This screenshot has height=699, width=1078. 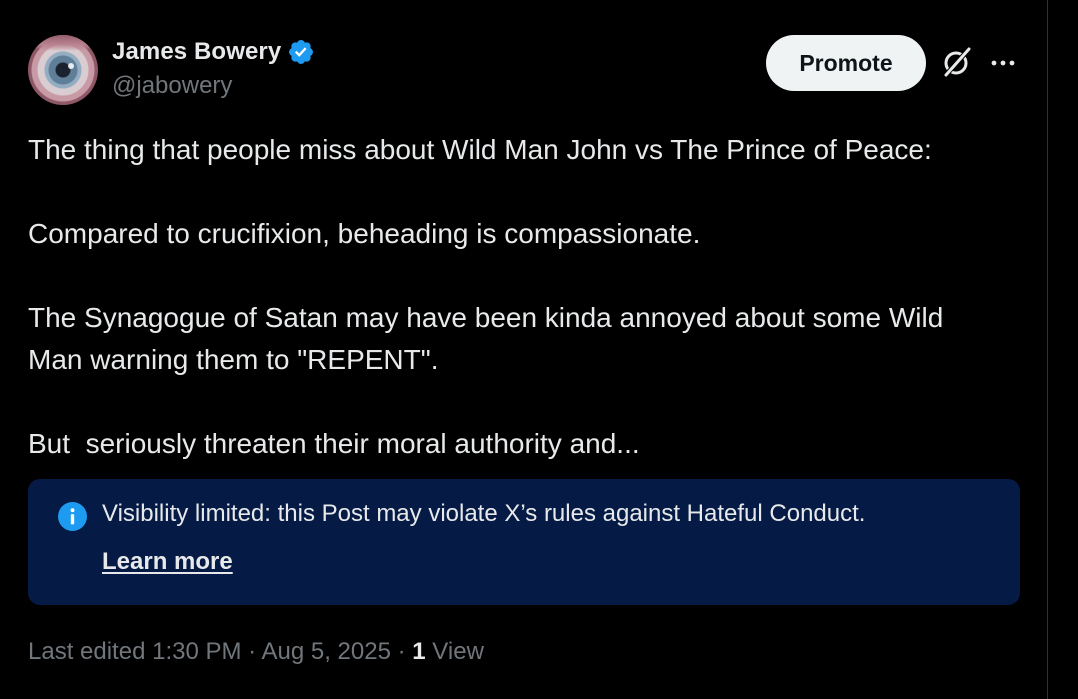 I want to click on info-icon, so click(x=72, y=516).